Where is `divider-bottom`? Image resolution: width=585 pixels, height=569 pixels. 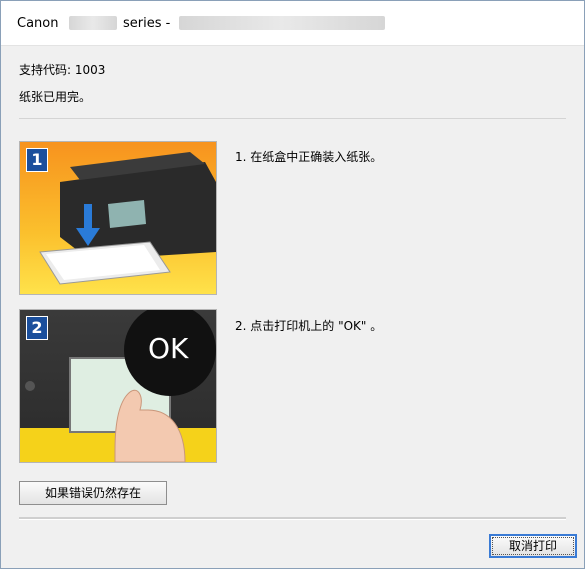
divider-bottom is located at coordinates (292, 518).